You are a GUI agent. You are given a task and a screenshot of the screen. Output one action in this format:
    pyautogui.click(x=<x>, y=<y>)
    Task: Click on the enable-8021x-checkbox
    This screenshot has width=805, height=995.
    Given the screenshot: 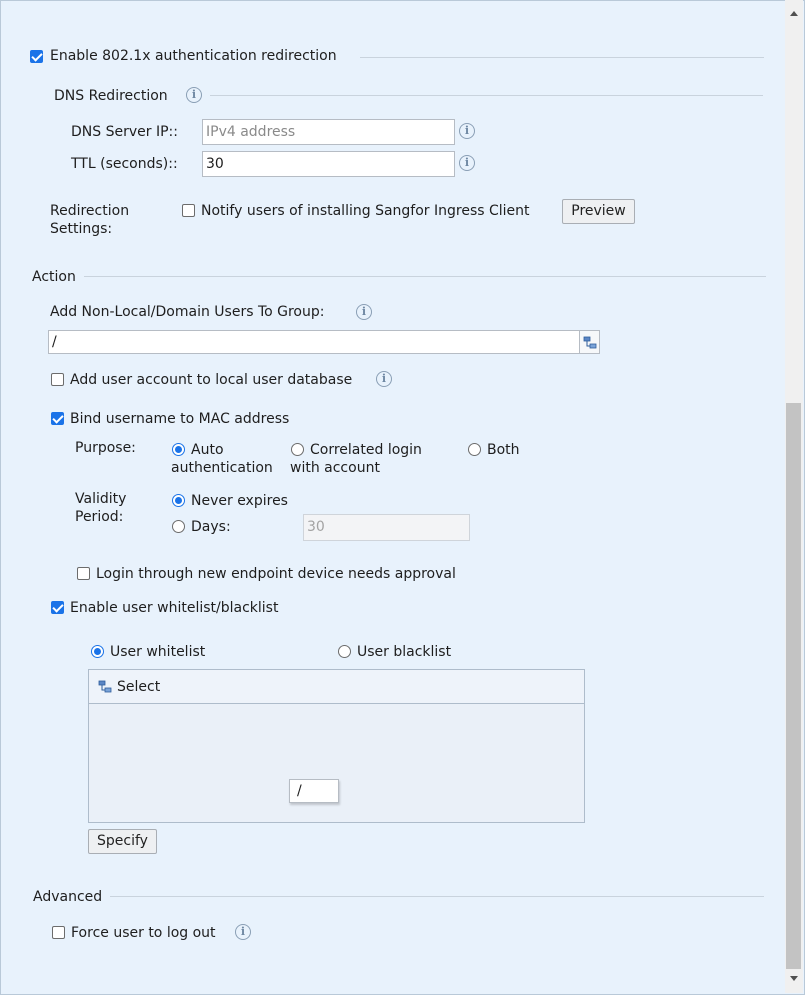 What is the action you would take?
    pyautogui.click(x=36, y=56)
    